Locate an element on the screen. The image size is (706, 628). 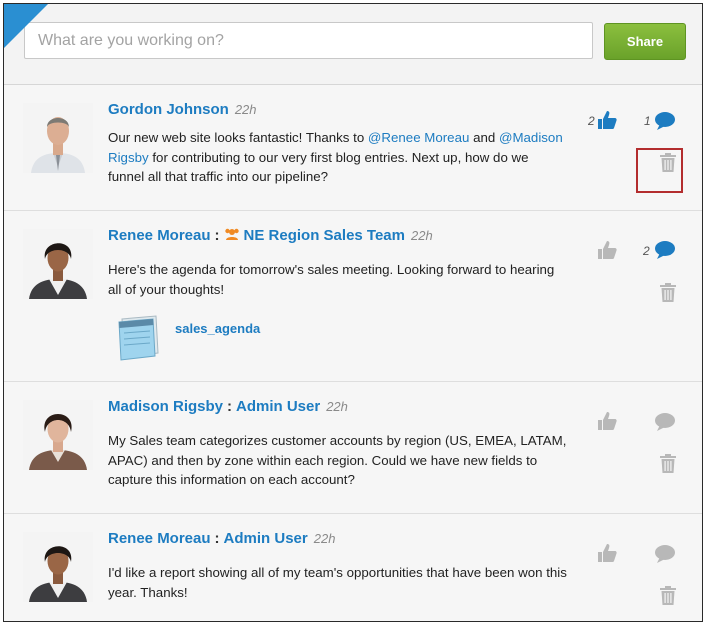
attachment-link: sales_agenda is located at coordinates (217, 328).